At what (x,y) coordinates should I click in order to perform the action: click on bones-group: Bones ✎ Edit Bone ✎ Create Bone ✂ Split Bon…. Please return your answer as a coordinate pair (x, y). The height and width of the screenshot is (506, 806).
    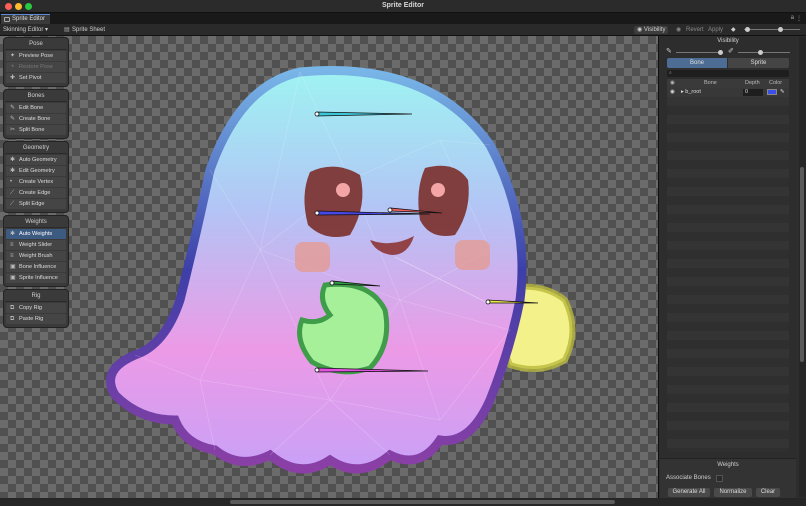
    Looking at the image, I should click on (36, 114).